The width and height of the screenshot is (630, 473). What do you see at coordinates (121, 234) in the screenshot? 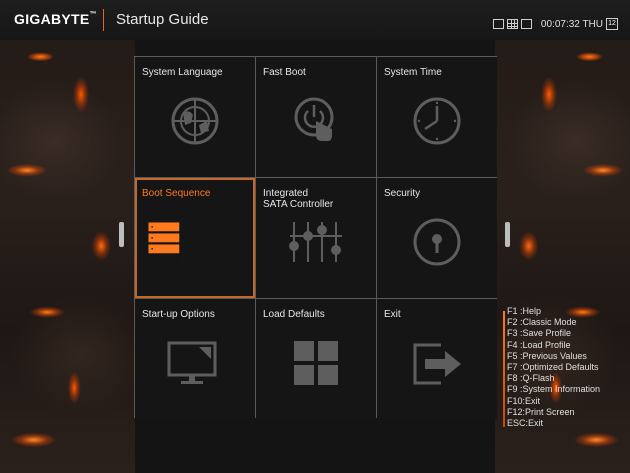
I see `scroll-left-handle` at bounding box center [121, 234].